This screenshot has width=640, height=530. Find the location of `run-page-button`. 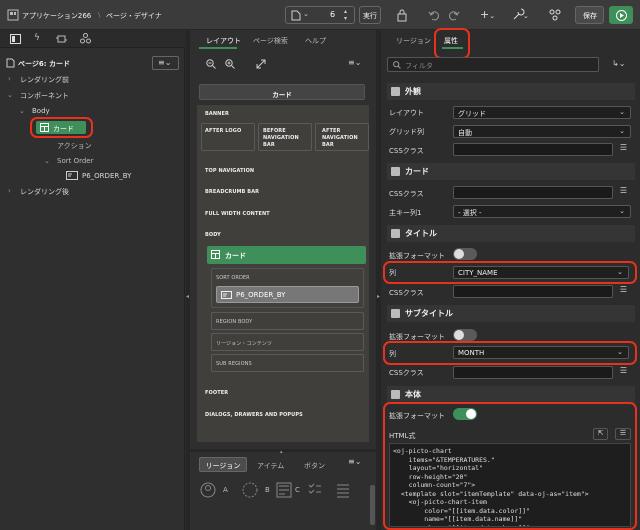

run-page-button is located at coordinates (621, 15).